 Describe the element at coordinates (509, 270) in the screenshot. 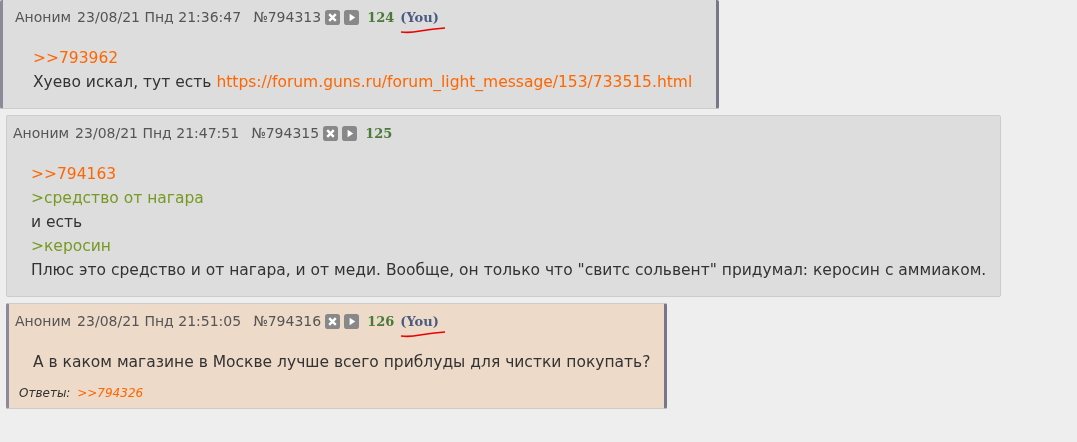

I see `message-text: Плюс это средство и от нагара, и от меди. Вообще, он только что "свитс сольвент" придумал: керосин с аммиаком.` at that location.